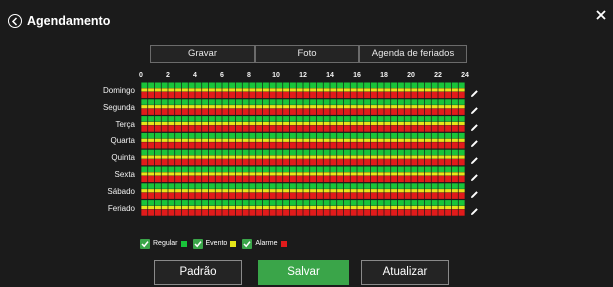 Image resolution: width=613 pixels, height=287 pixels. What do you see at coordinates (198, 272) in the screenshot?
I see `default-button: Padrão` at bounding box center [198, 272].